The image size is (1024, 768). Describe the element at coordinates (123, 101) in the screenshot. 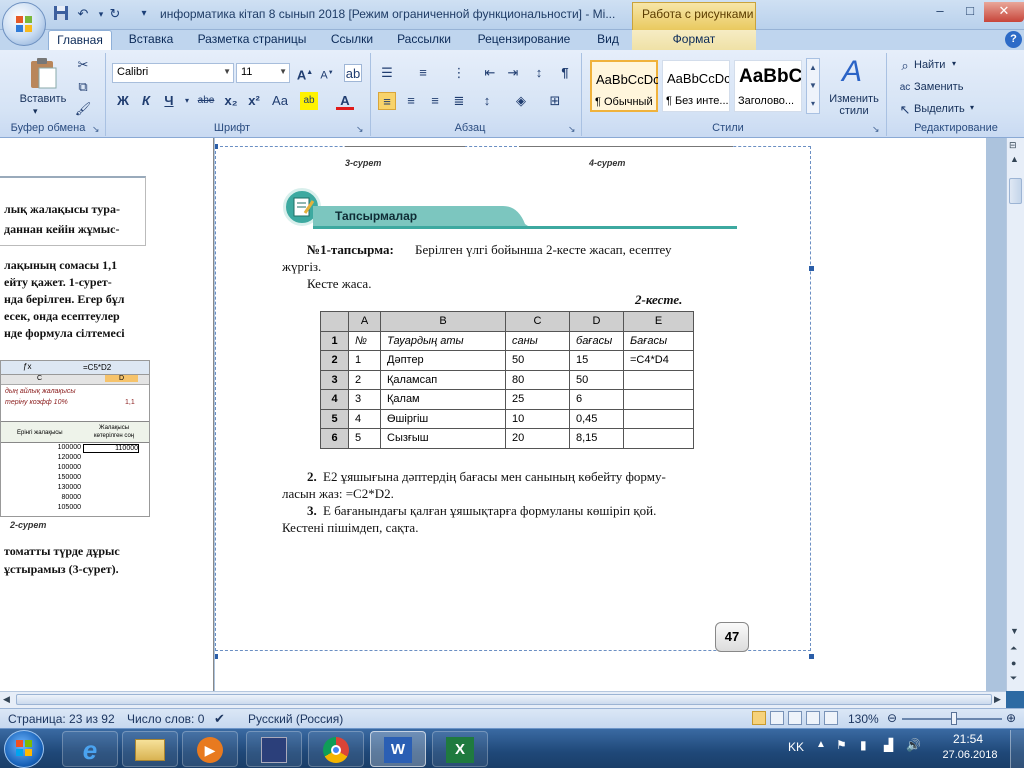

I see `bold-button: Ж` at that location.